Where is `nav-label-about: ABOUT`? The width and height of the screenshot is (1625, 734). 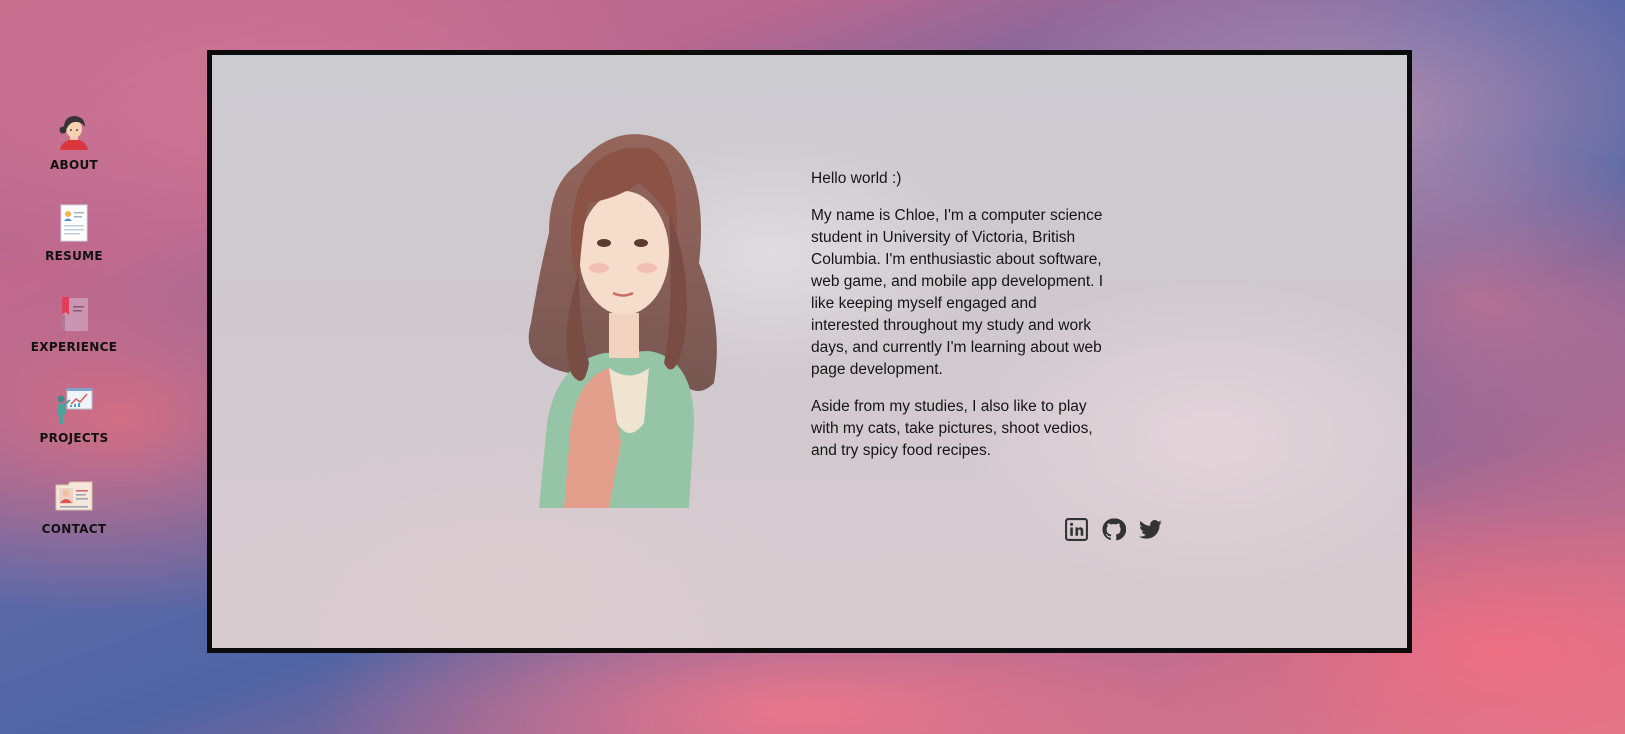 nav-label-about: ABOUT is located at coordinates (74, 165).